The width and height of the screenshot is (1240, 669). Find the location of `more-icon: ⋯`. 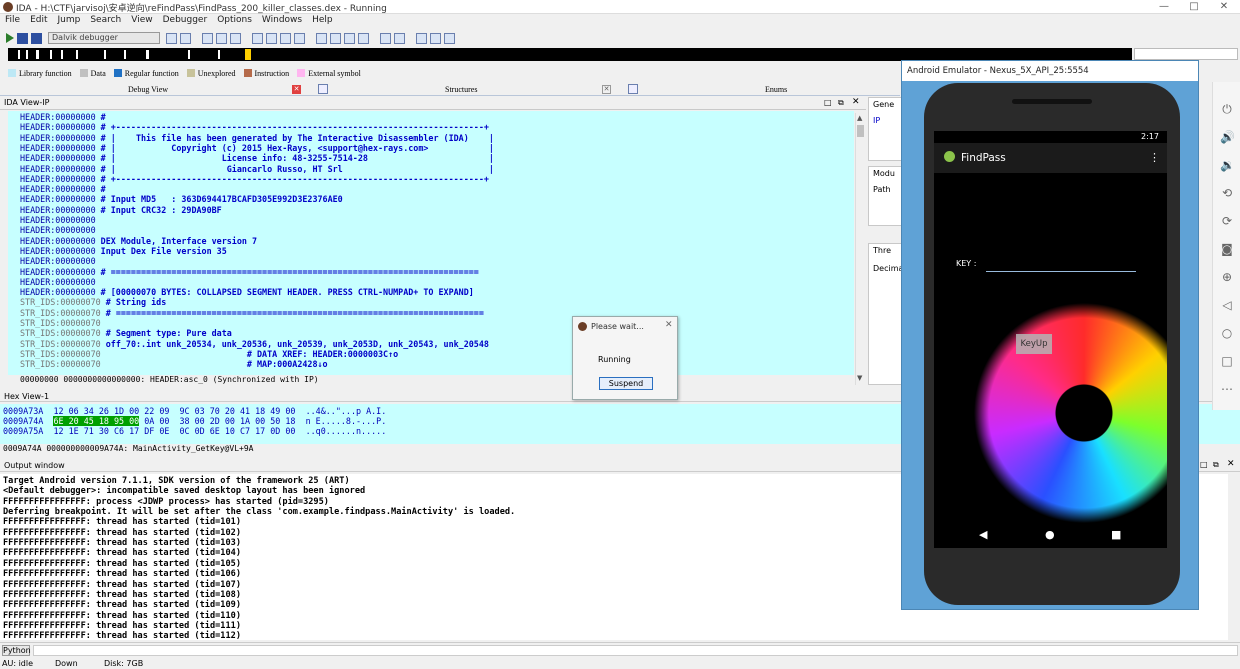

more-icon: ⋯ is located at coordinates (1227, 389).